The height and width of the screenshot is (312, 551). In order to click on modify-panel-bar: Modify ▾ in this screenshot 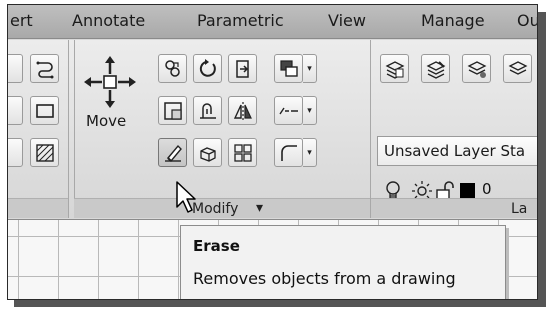, I will do `click(222, 208)`.